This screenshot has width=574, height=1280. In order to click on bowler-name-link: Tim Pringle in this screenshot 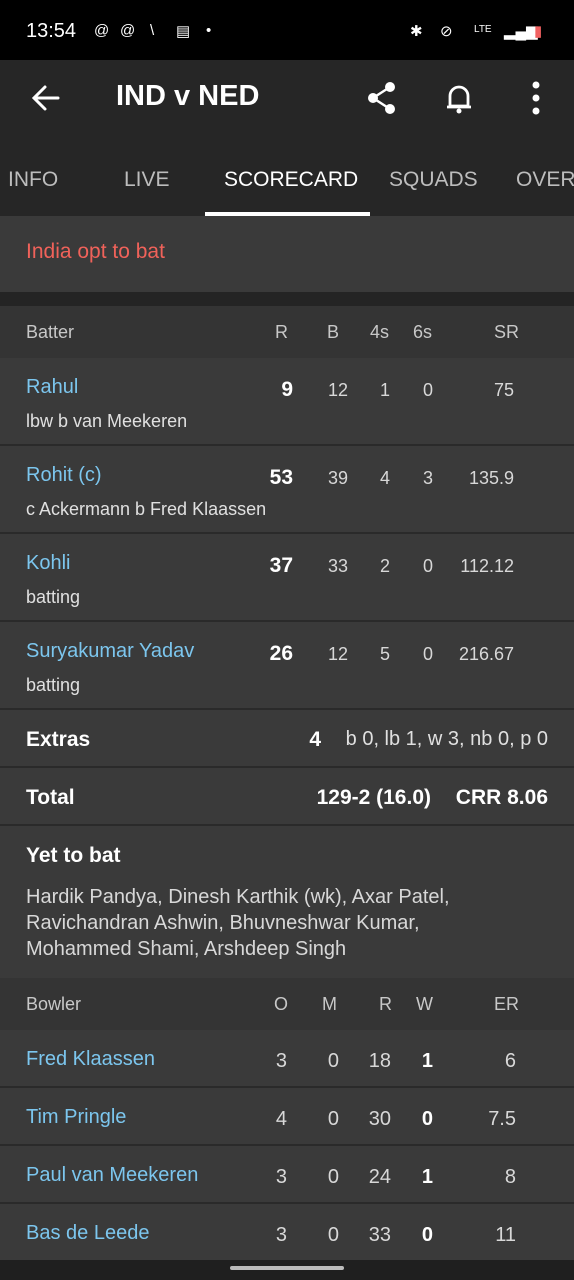, I will do `click(76, 1117)`.